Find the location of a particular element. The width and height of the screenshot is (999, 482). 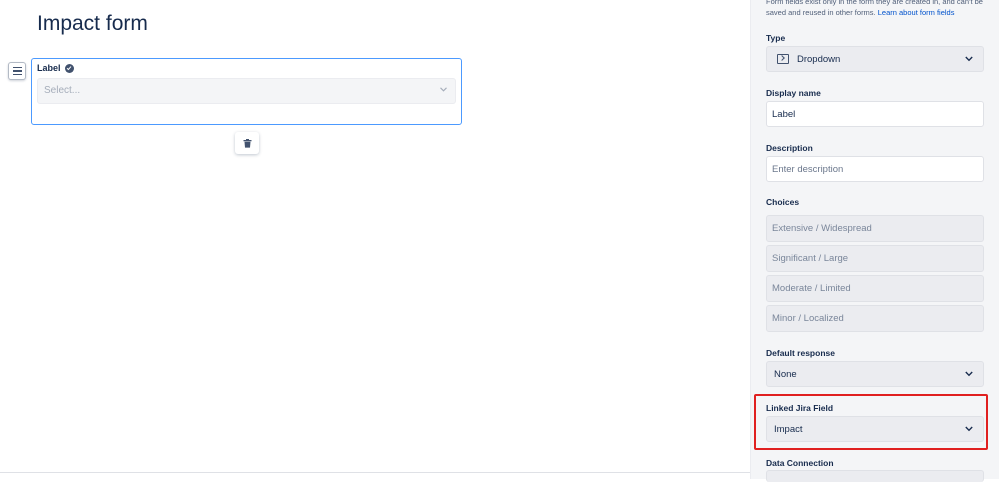

choice-text: Moderate / Limited is located at coordinates (811, 288).